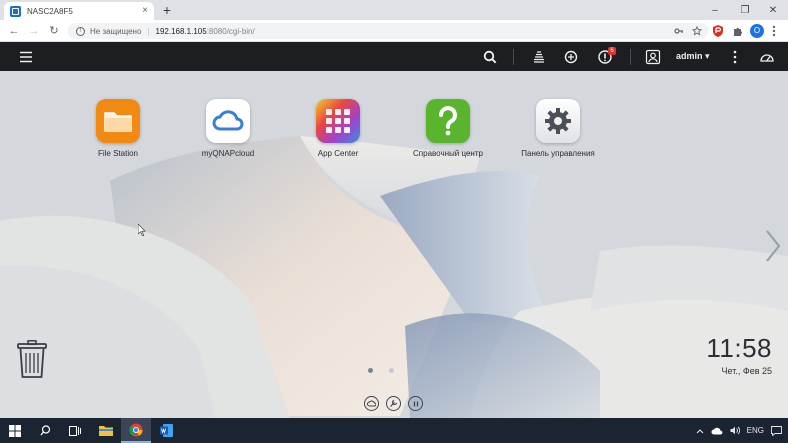  I want to click on app-grid-icon, so click(338, 121).